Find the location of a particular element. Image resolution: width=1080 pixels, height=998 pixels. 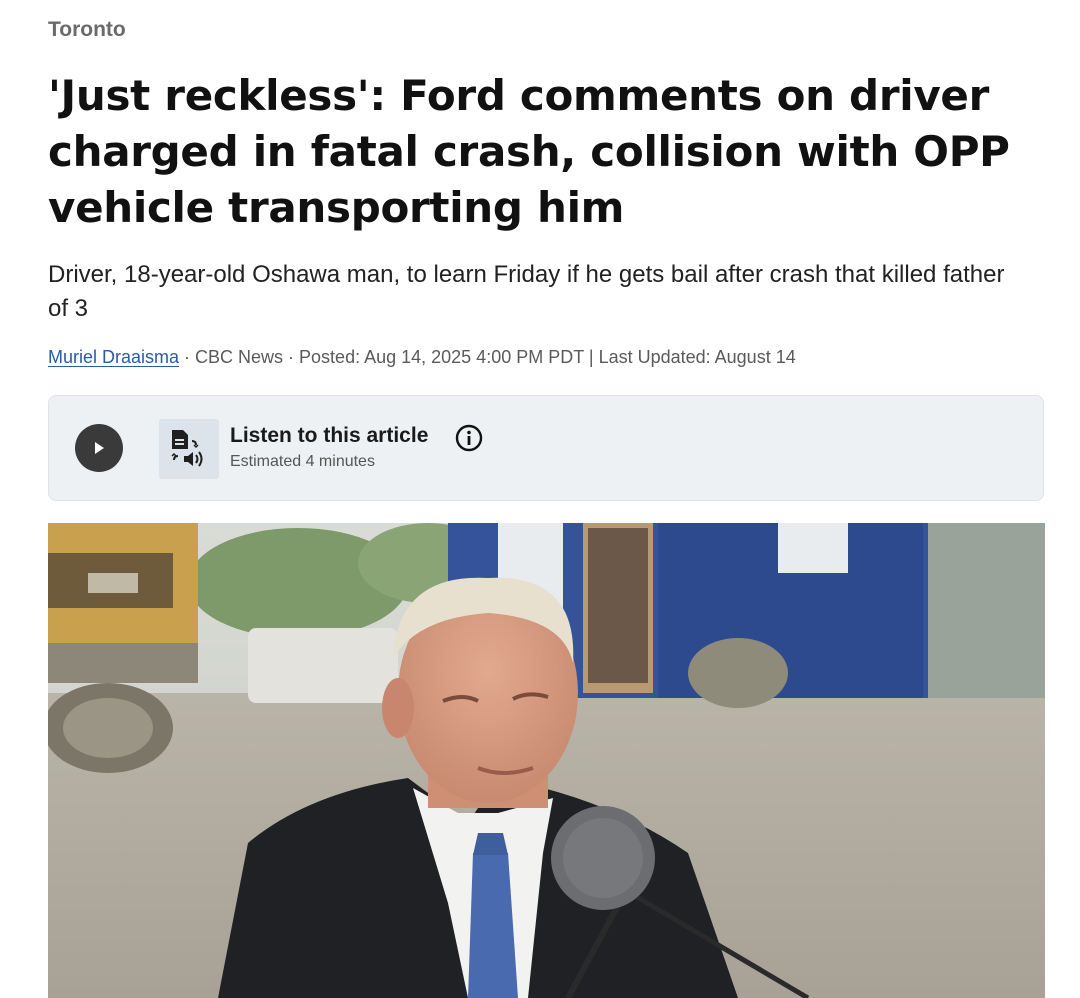

section-label: Toronto is located at coordinates (87, 30).